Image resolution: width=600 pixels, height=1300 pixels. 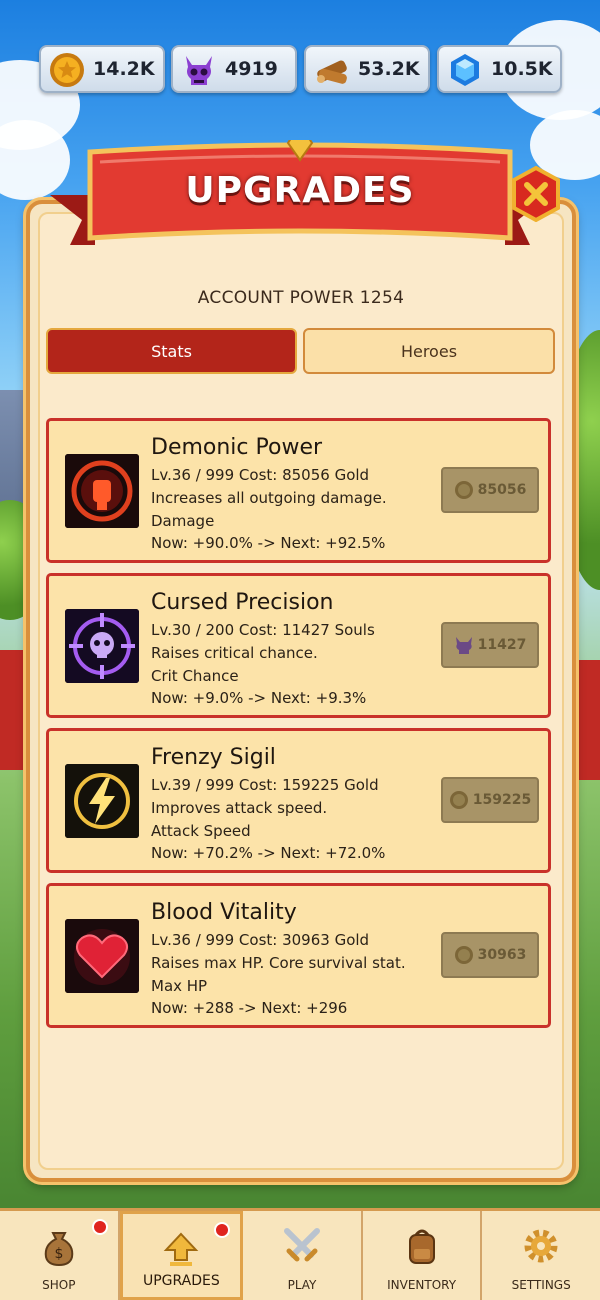 What do you see at coordinates (102, 491) in the screenshot?
I see `fist-icon` at bounding box center [102, 491].